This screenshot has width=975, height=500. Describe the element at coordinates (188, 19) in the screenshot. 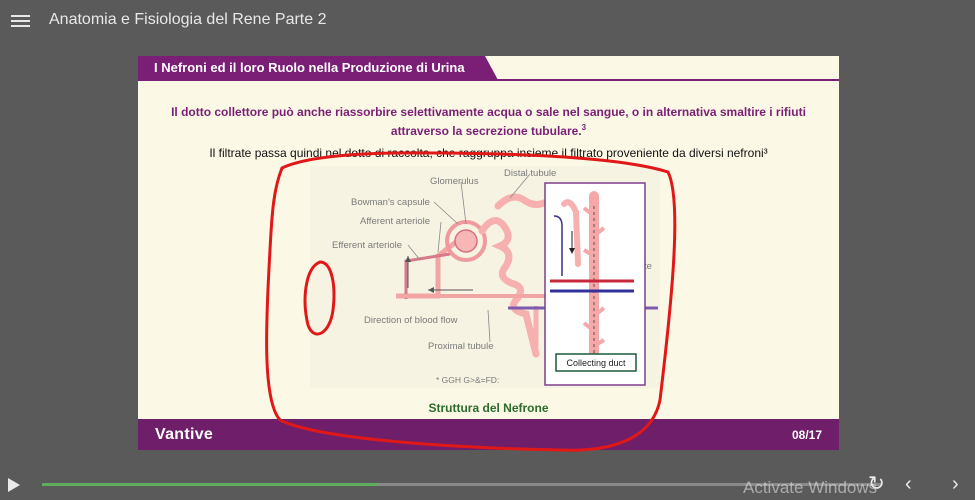

I see `course-title: Anatomia e Fisiologia del Rene Parte 2` at that location.